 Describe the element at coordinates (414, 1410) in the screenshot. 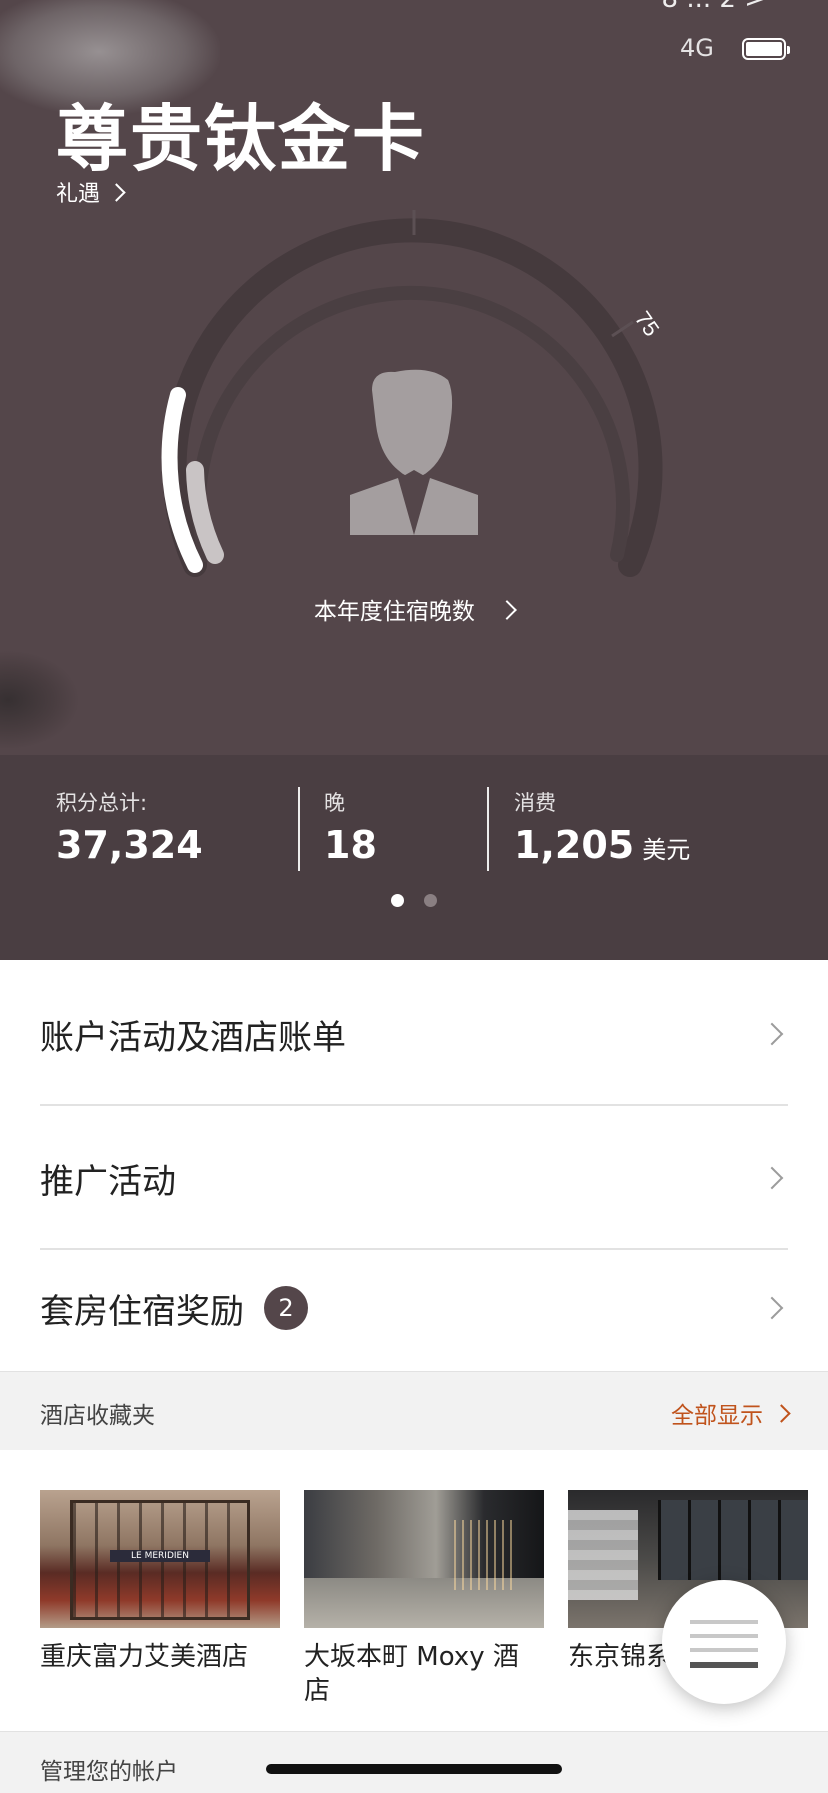

I see `favorites-header: 酒店收藏夹 全部显示` at that location.